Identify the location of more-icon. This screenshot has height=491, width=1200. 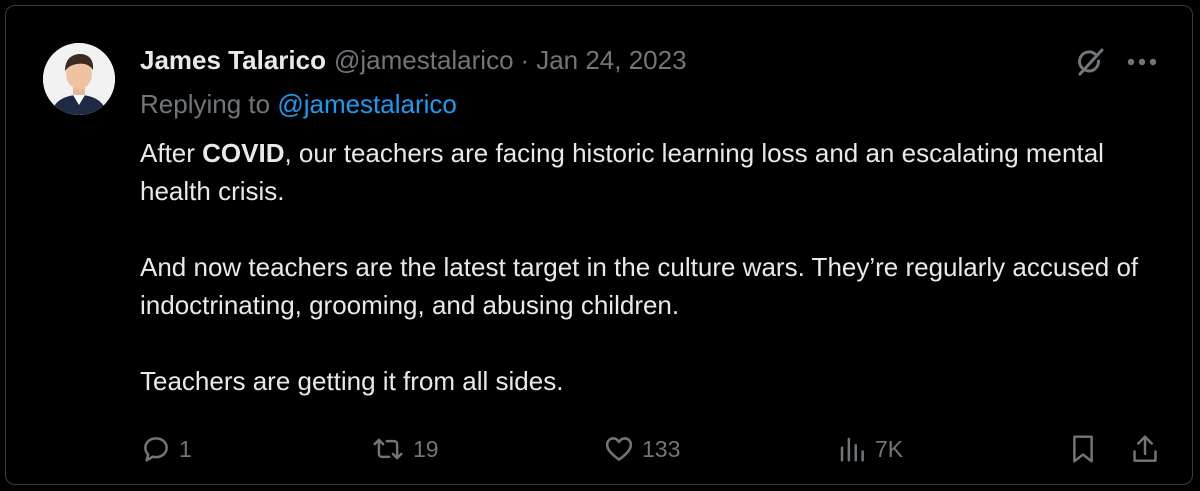
(1142, 62).